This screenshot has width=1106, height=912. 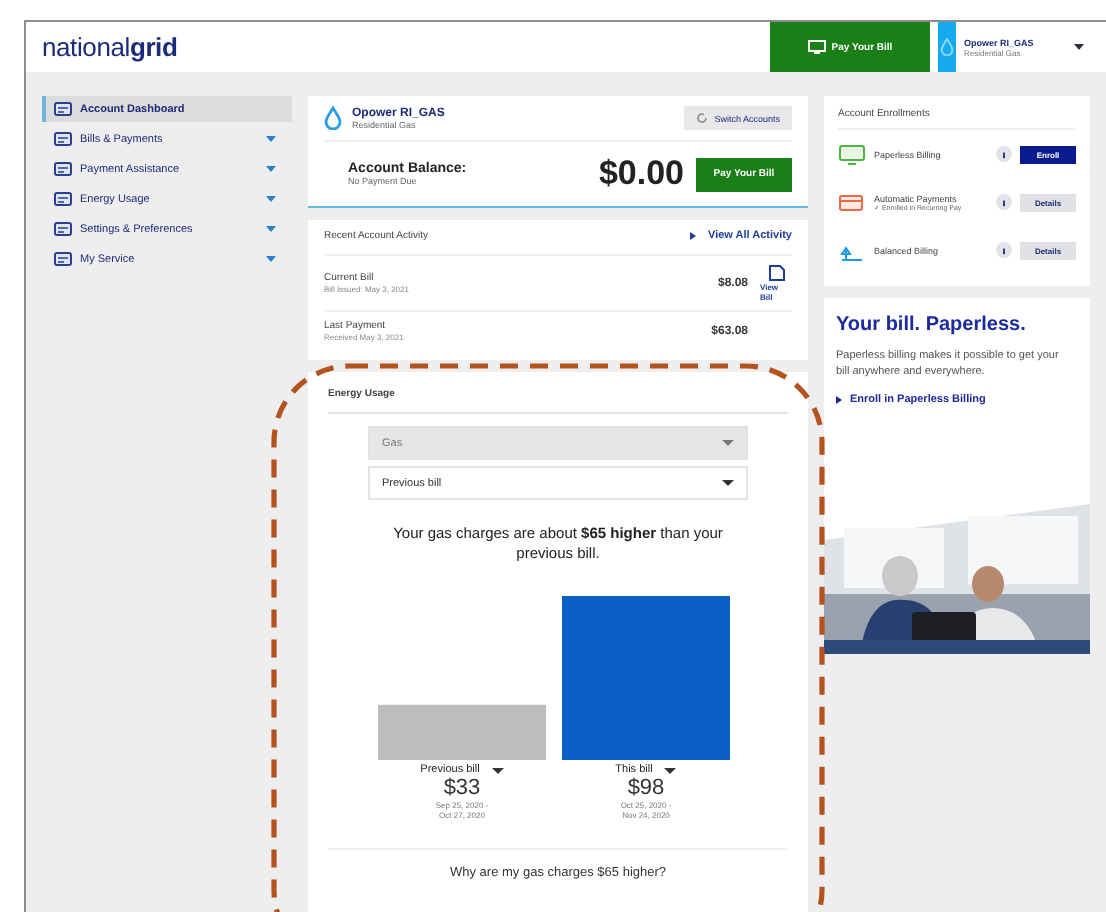 What do you see at coordinates (702, 118) in the screenshot?
I see `refresh-icon` at bounding box center [702, 118].